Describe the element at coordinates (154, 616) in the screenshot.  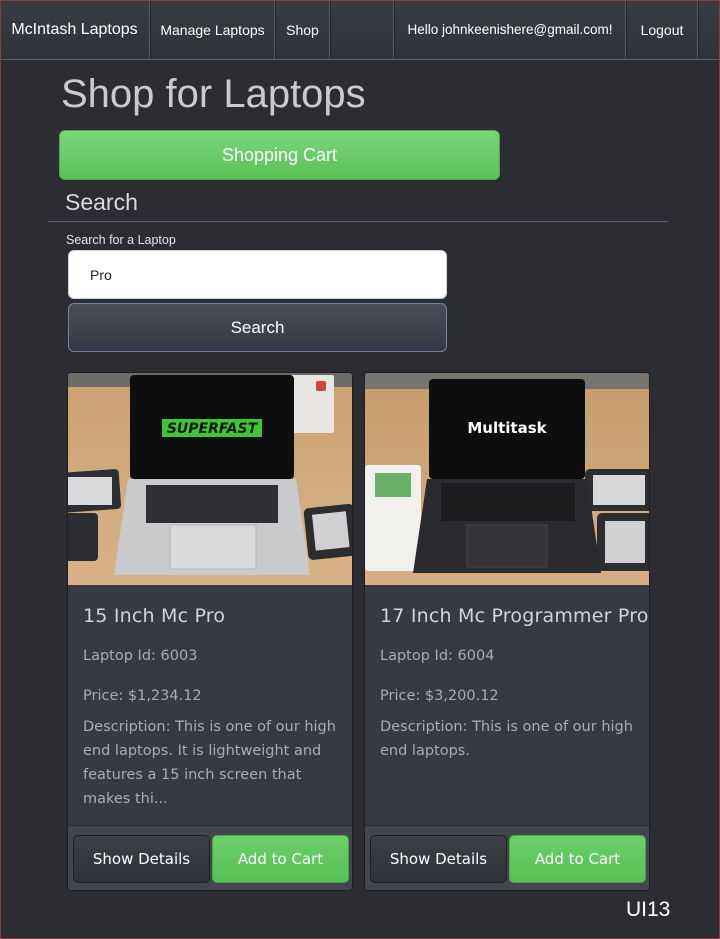
I see `product-name: 15 Inch Mc Pro` at that location.